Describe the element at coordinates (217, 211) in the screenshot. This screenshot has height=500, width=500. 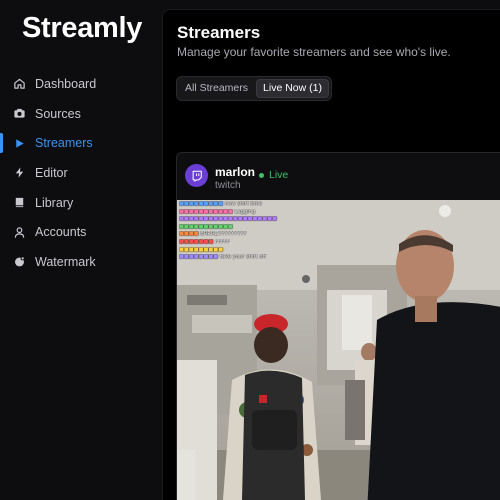
I see `chat-message: ■■■■■■■■■■■ Lagging` at that location.